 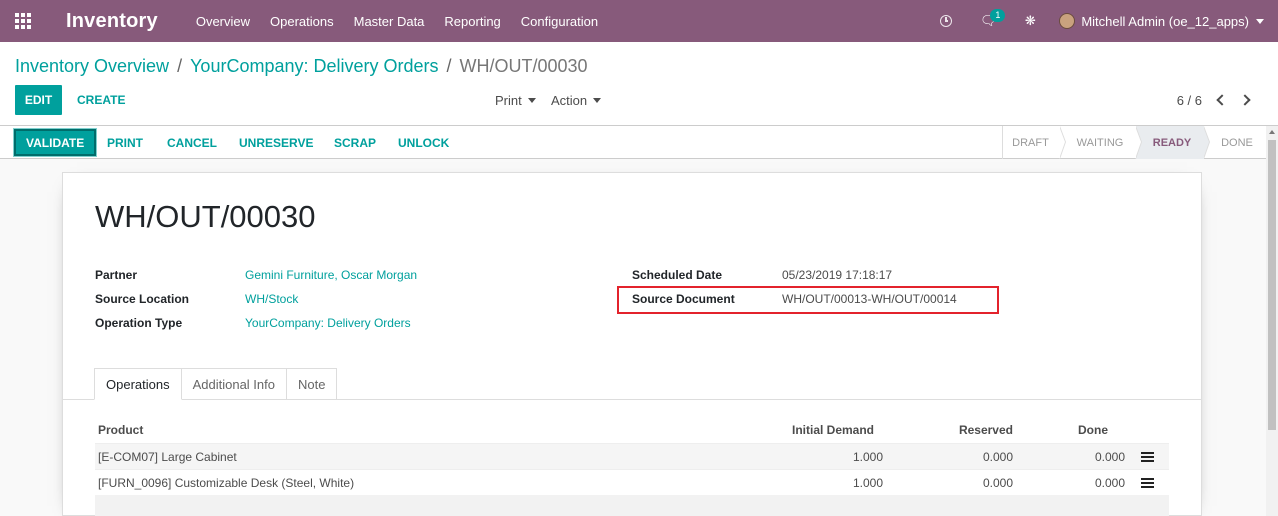 I want to click on cell-product: [E-COM07] Large Cabinet, so click(x=167, y=456).